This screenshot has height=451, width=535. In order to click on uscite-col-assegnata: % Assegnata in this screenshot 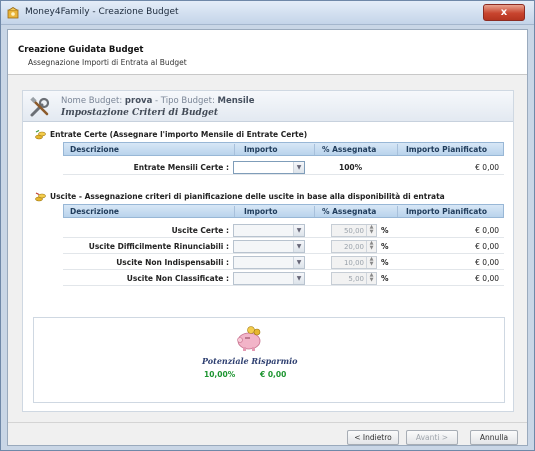, I will do `click(349, 211)`.